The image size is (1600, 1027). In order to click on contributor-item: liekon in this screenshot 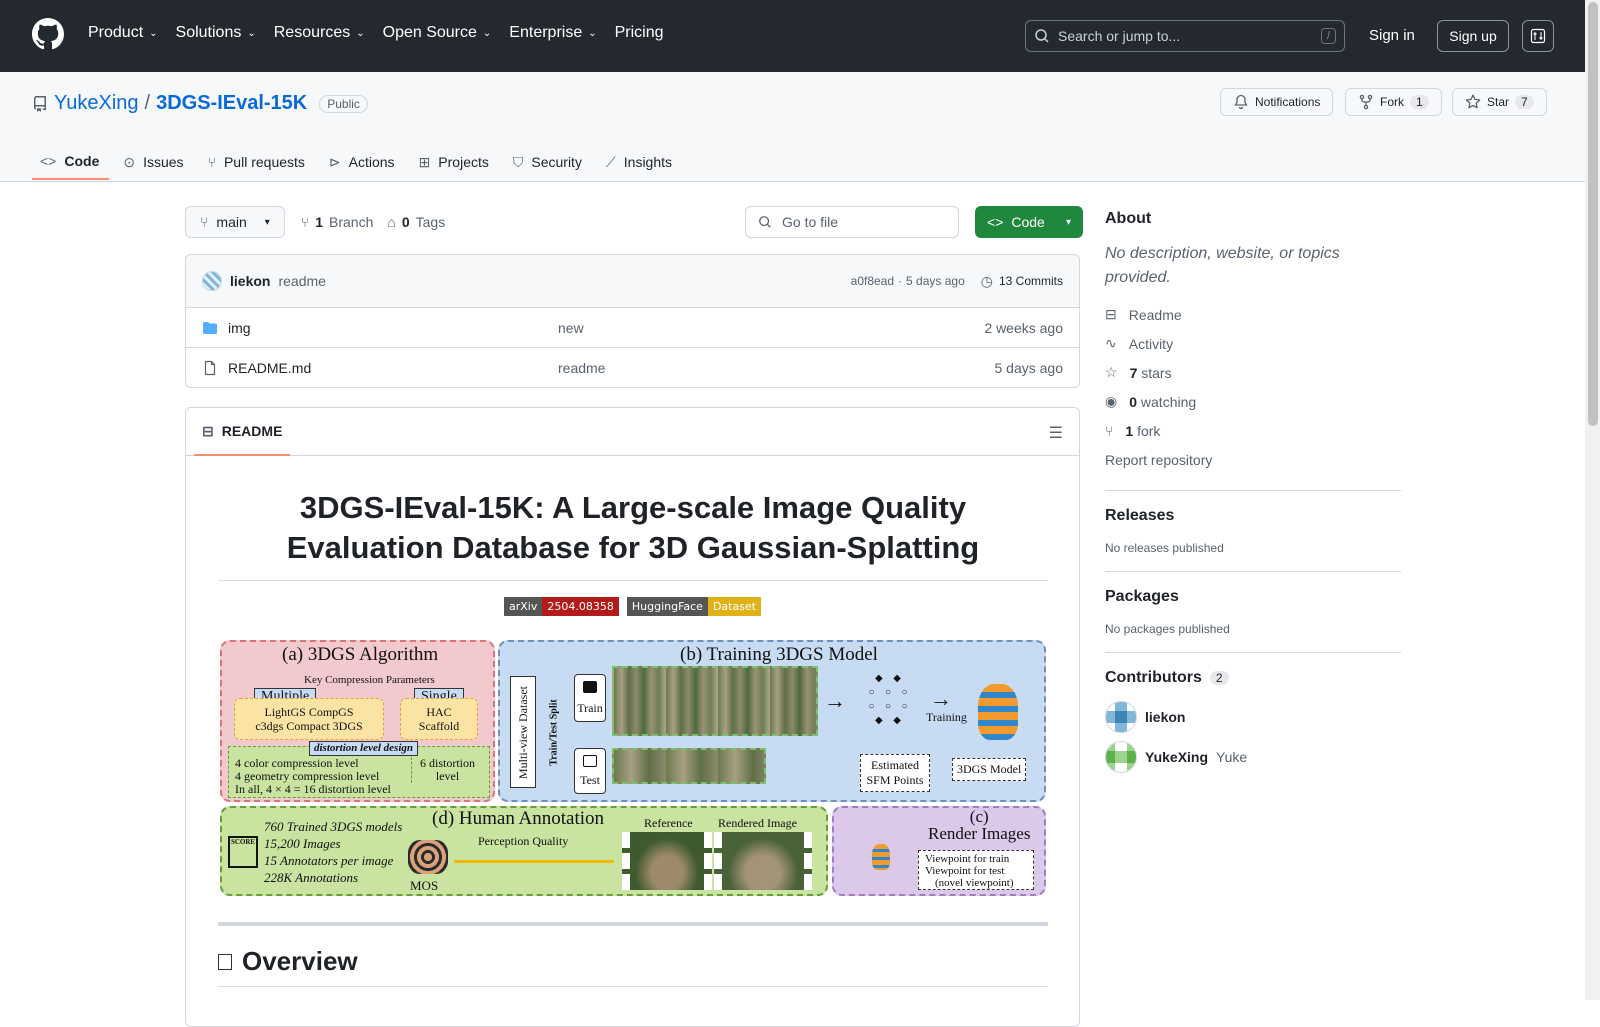, I will do `click(1253, 717)`.